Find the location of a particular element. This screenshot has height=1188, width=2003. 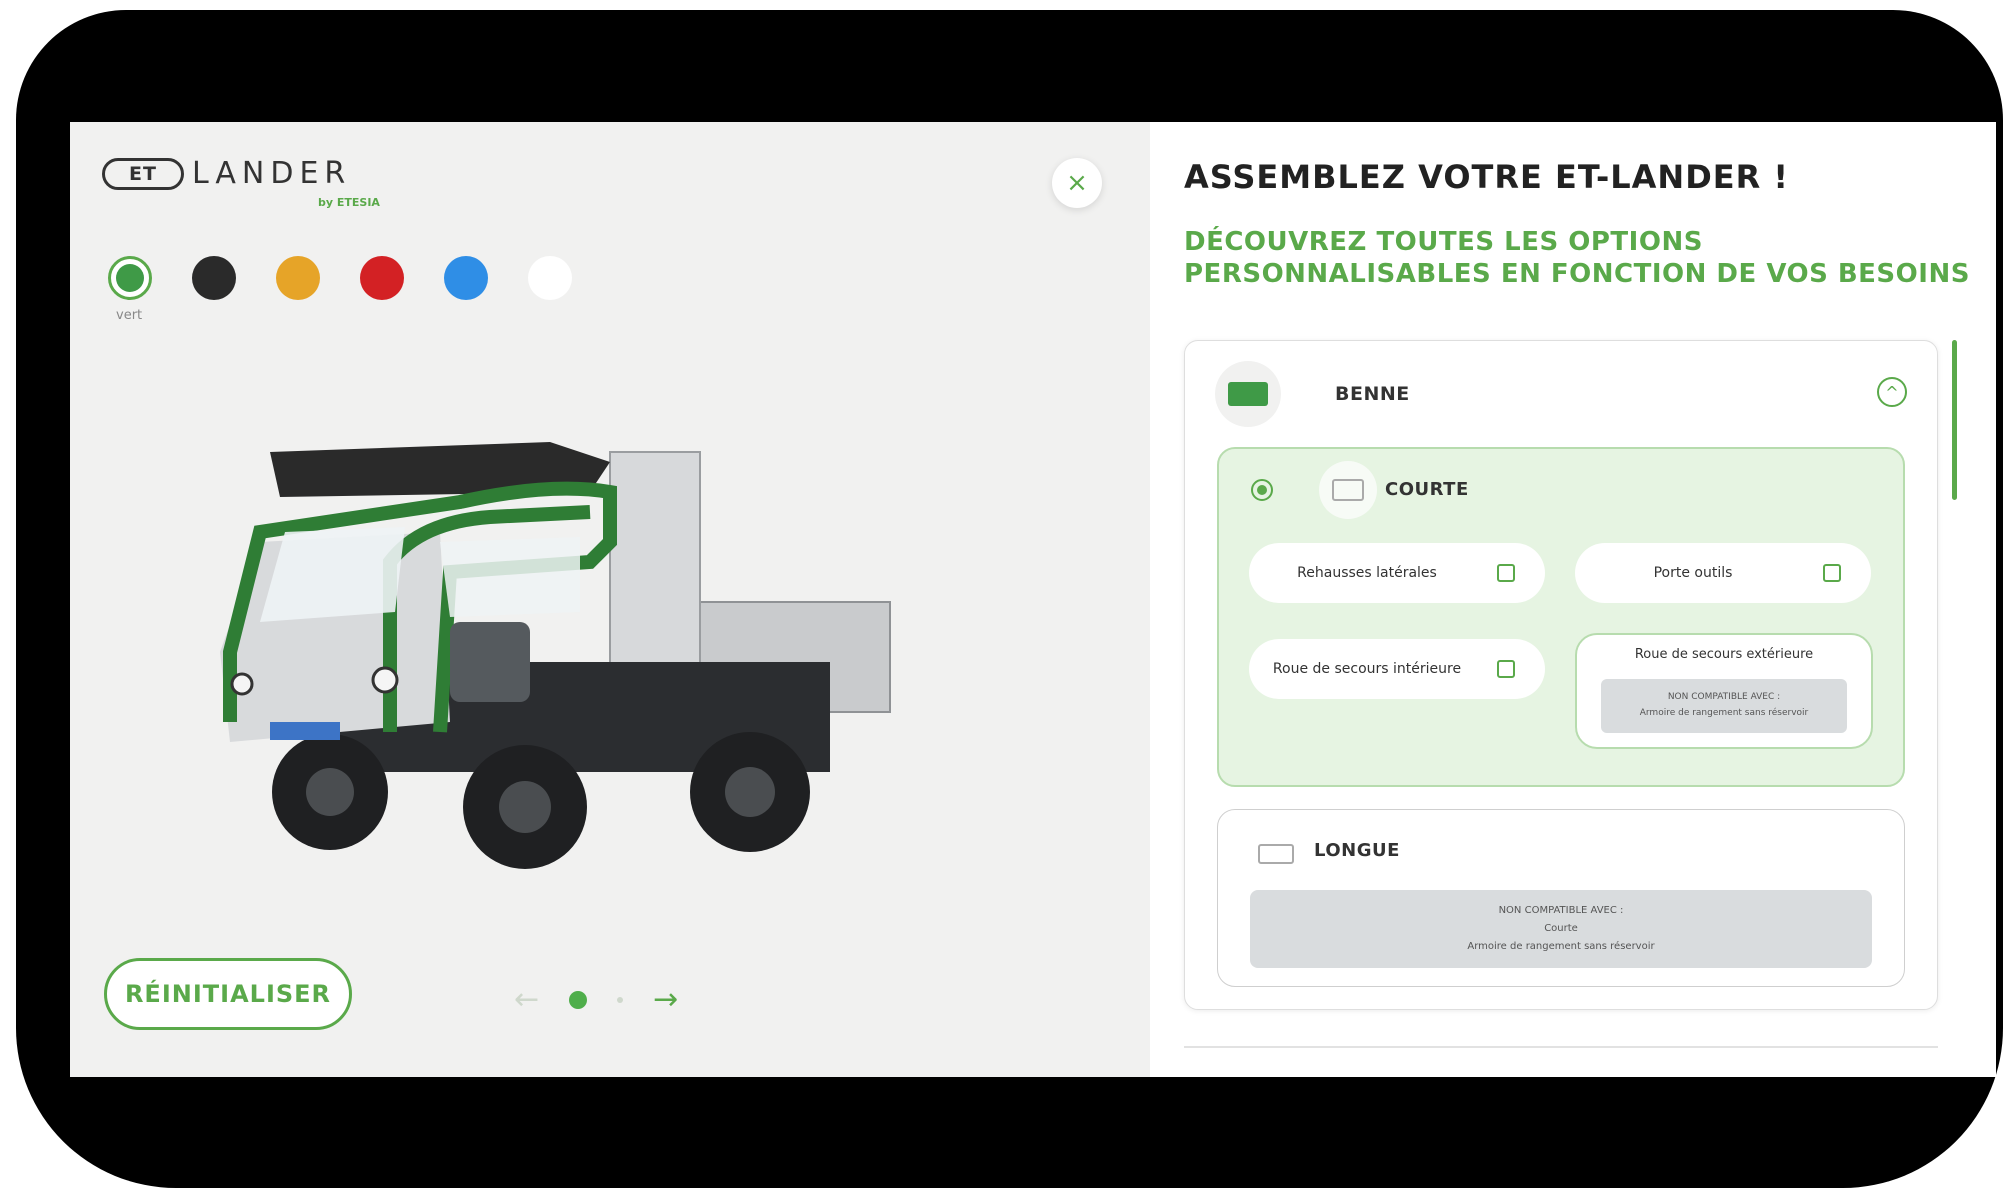

swatch-fill is located at coordinates (130, 278).